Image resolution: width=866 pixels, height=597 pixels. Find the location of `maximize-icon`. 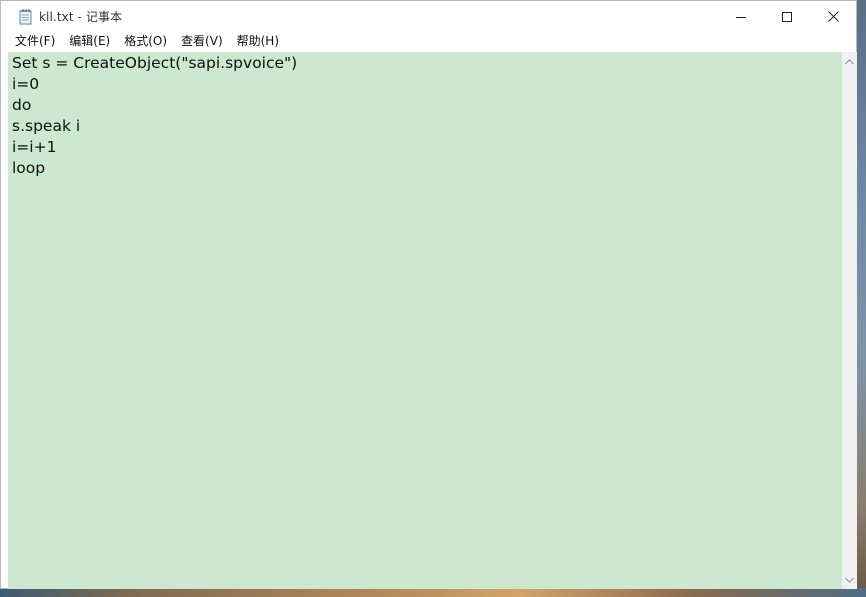

maximize-icon is located at coordinates (787, 16).